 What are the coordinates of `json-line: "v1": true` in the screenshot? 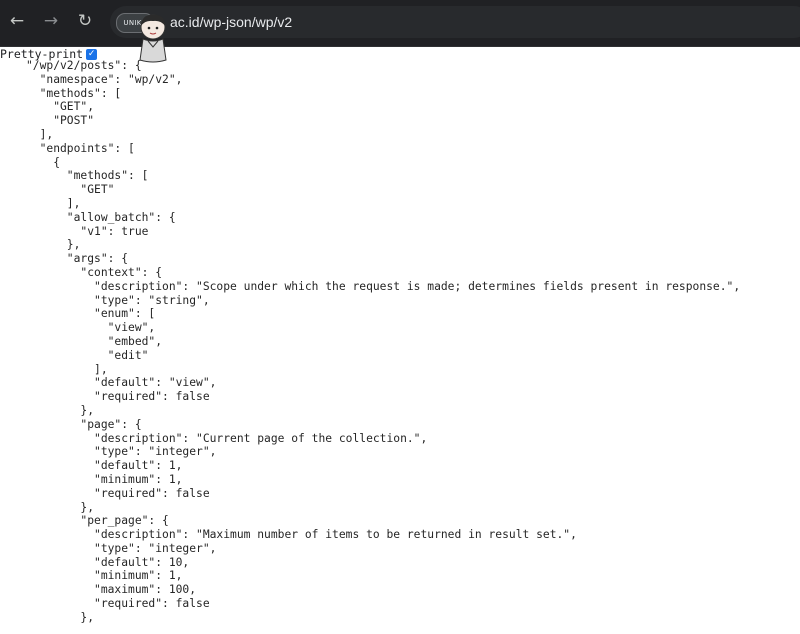 It's located at (114, 231).